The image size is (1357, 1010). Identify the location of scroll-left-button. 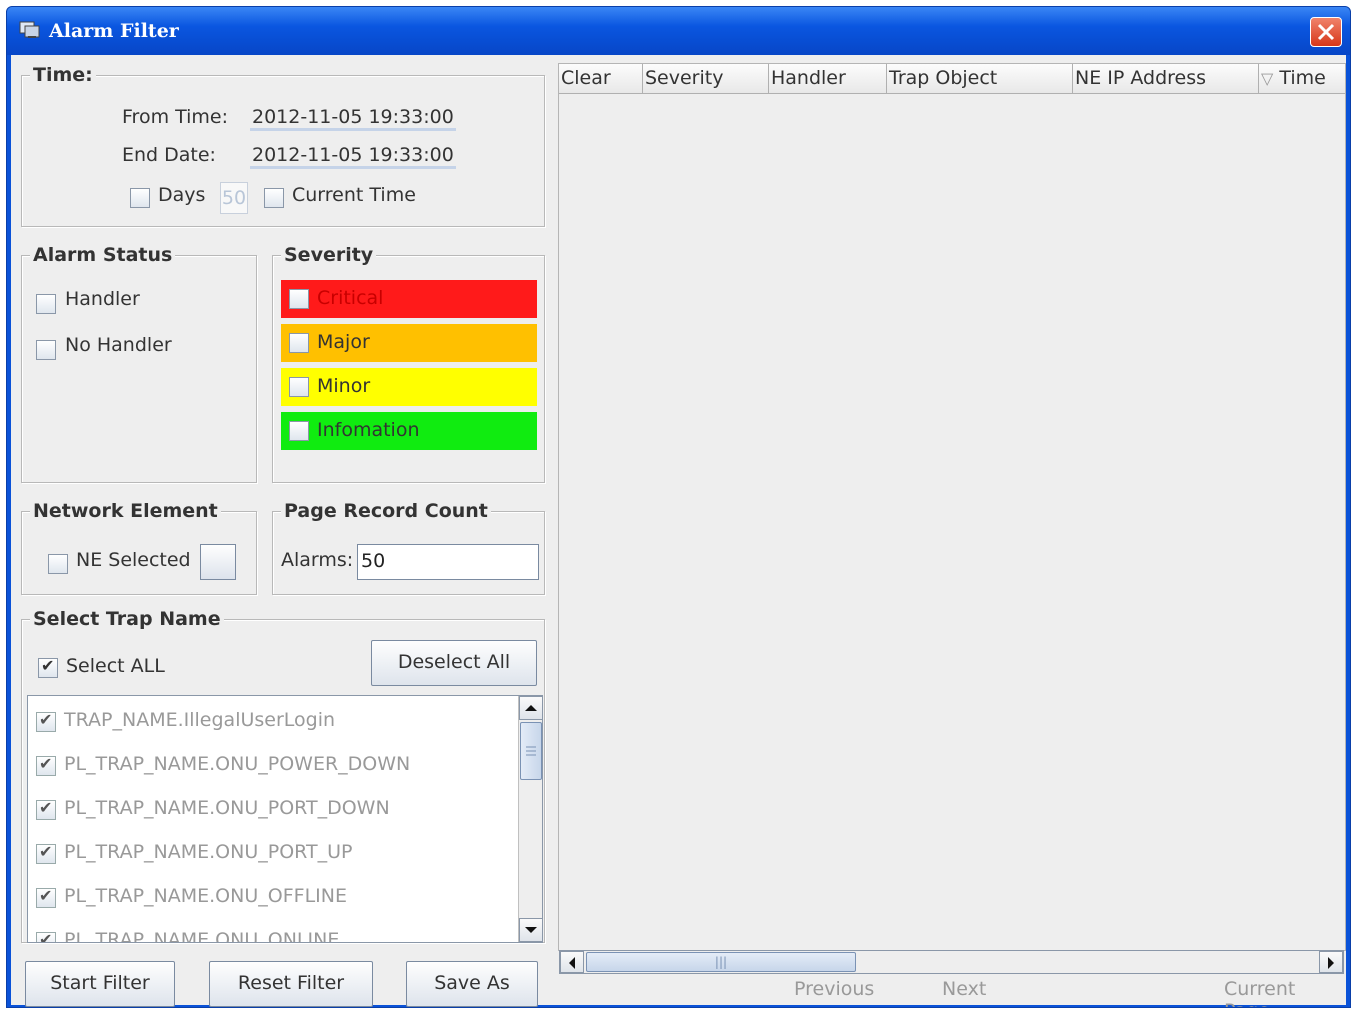
(572, 962).